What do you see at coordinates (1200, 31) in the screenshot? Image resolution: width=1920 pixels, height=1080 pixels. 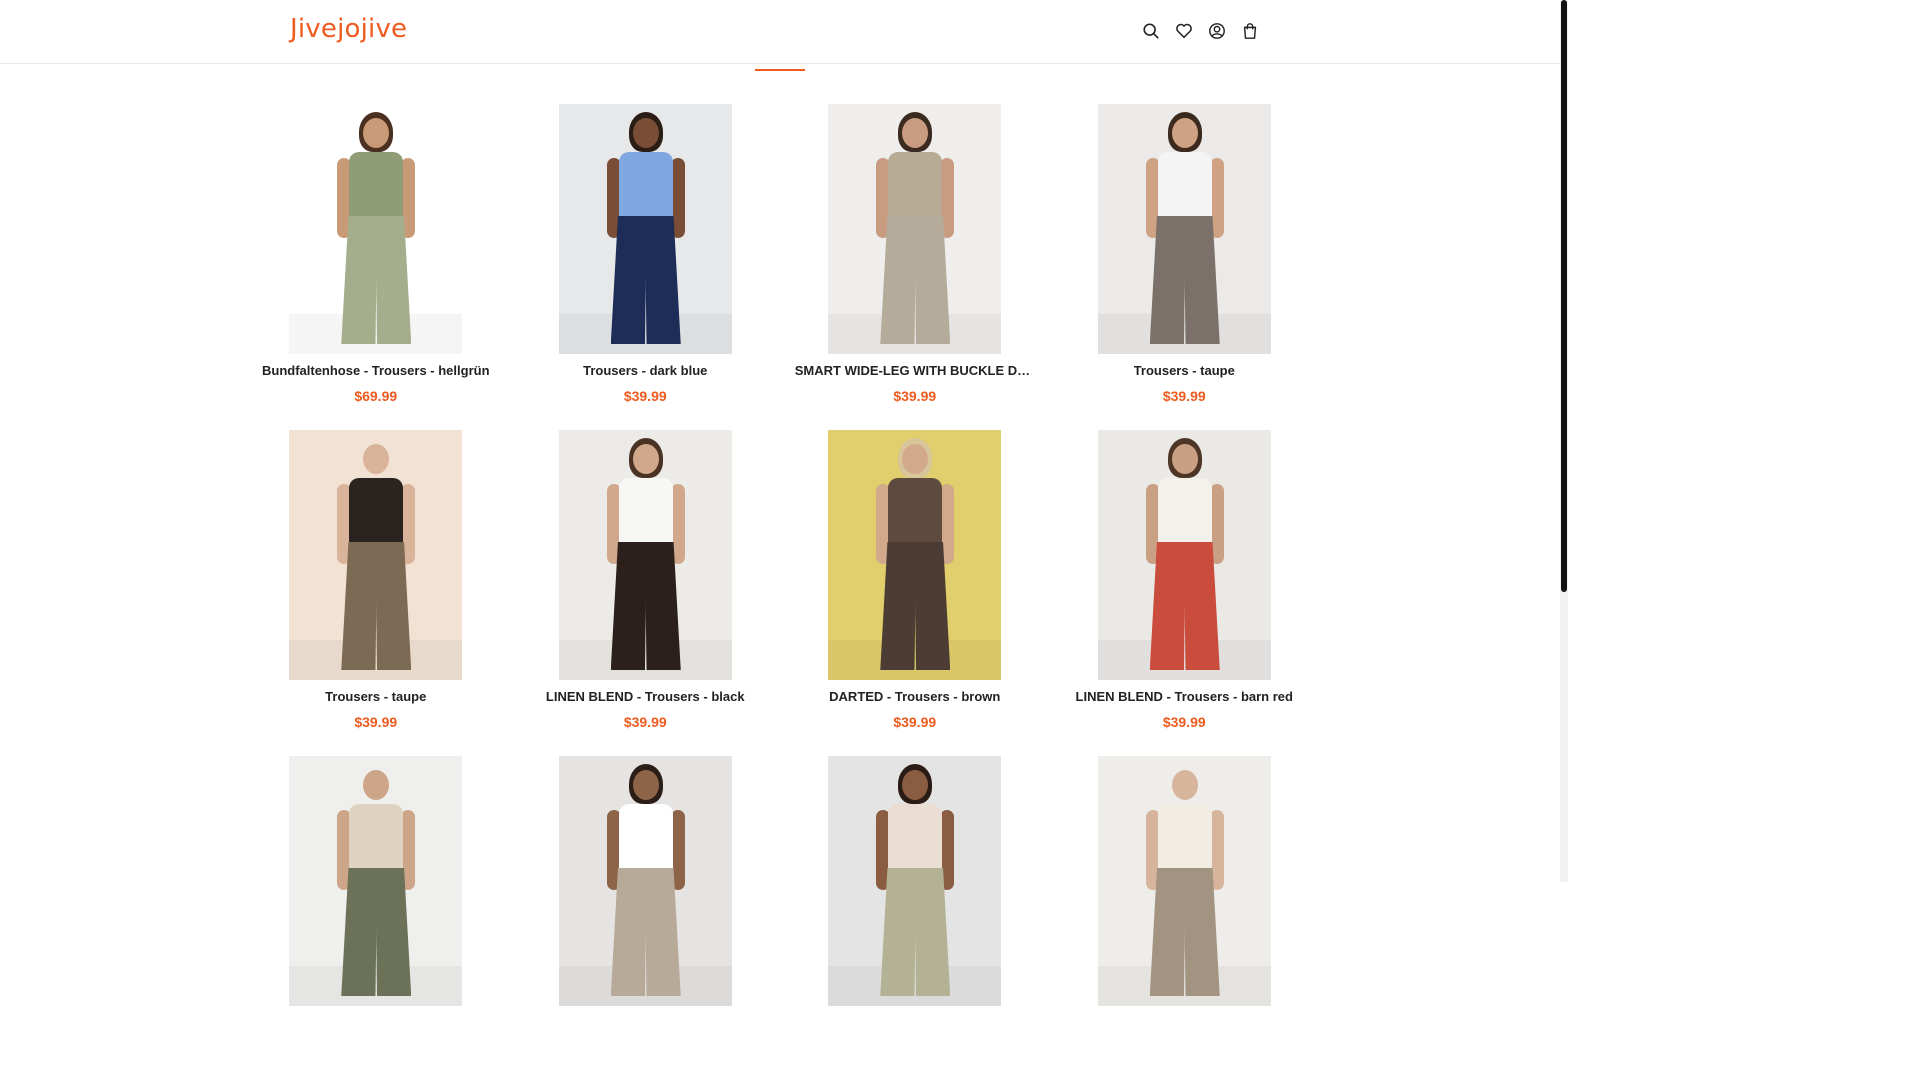 I see `header-actions` at bounding box center [1200, 31].